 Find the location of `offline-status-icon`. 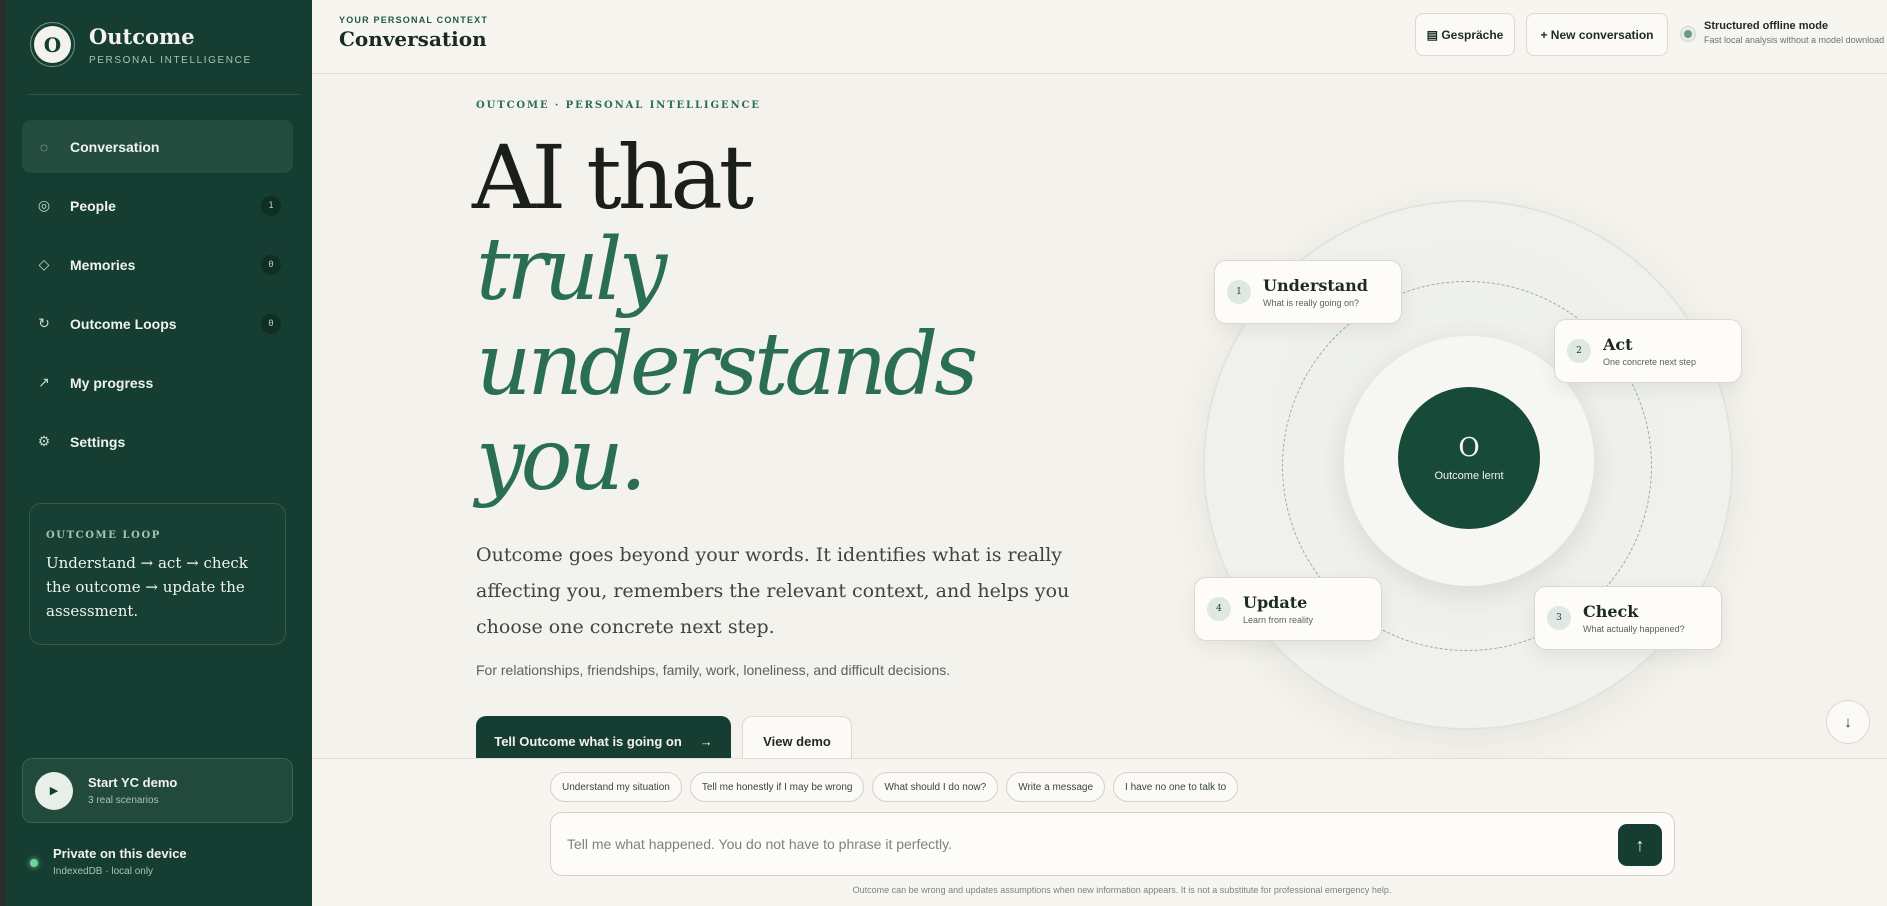

offline-status-icon is located at coordinates (1688, 34).